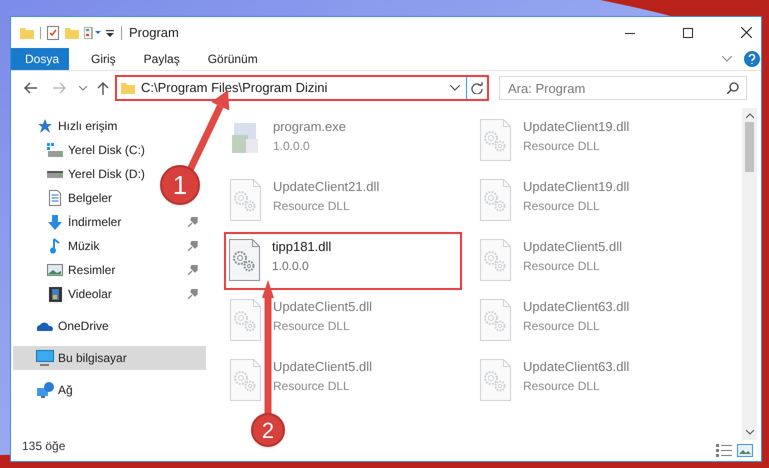 This screenshot has width=769, height=468. Describe the element at coordinates (745, 450) in the screenshot. I see `tiles-view-icon` at that location.